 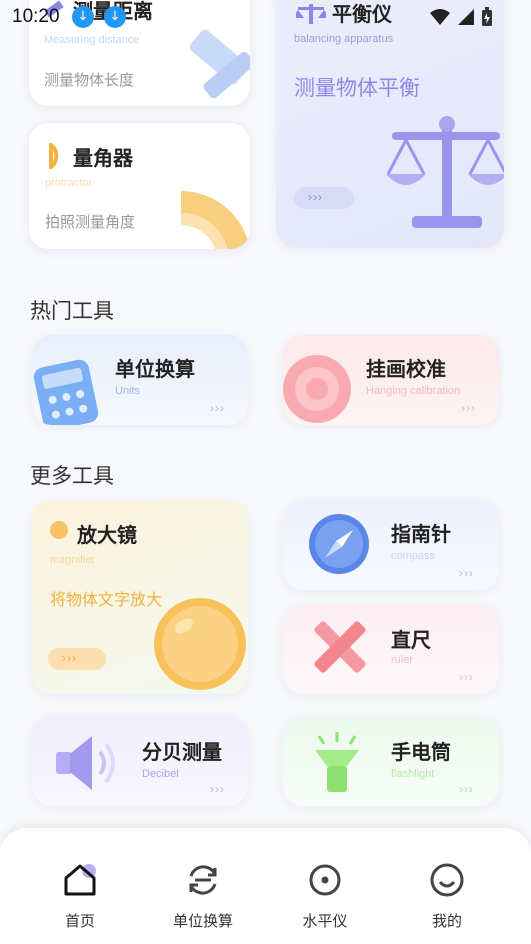 I want to click on target-icon, so click(x=317, y=389).